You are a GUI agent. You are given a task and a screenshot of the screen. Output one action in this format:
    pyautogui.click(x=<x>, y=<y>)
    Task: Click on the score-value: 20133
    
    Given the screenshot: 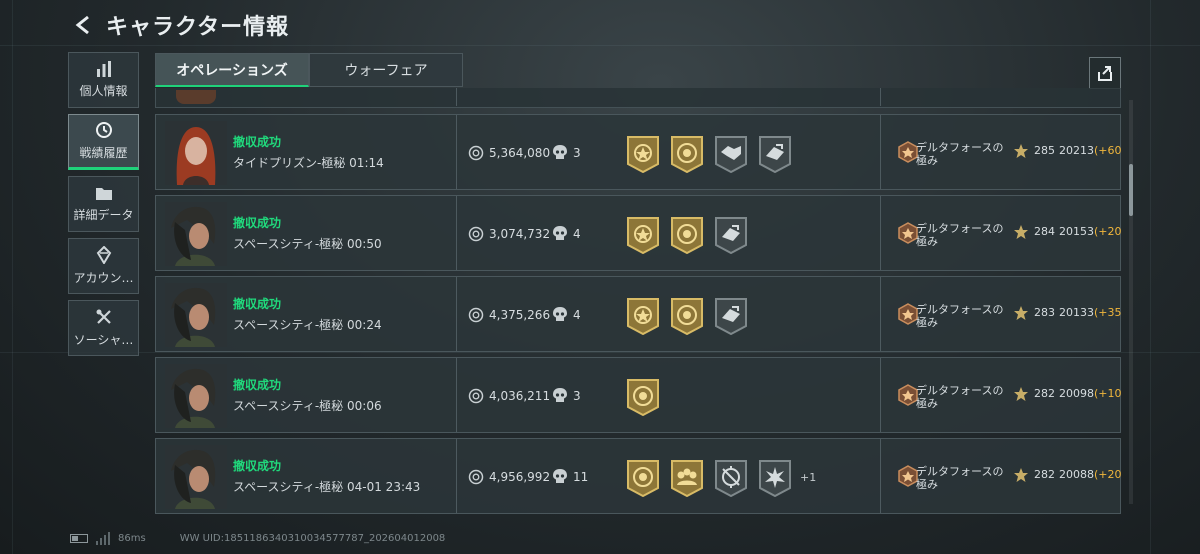 What is the action you would take?
    pyautogui.click(x=1076, y=312)
    